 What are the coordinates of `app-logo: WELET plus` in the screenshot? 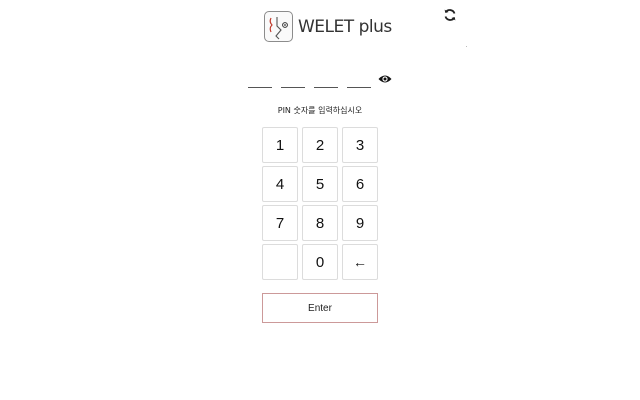 It's located at (328, 26).